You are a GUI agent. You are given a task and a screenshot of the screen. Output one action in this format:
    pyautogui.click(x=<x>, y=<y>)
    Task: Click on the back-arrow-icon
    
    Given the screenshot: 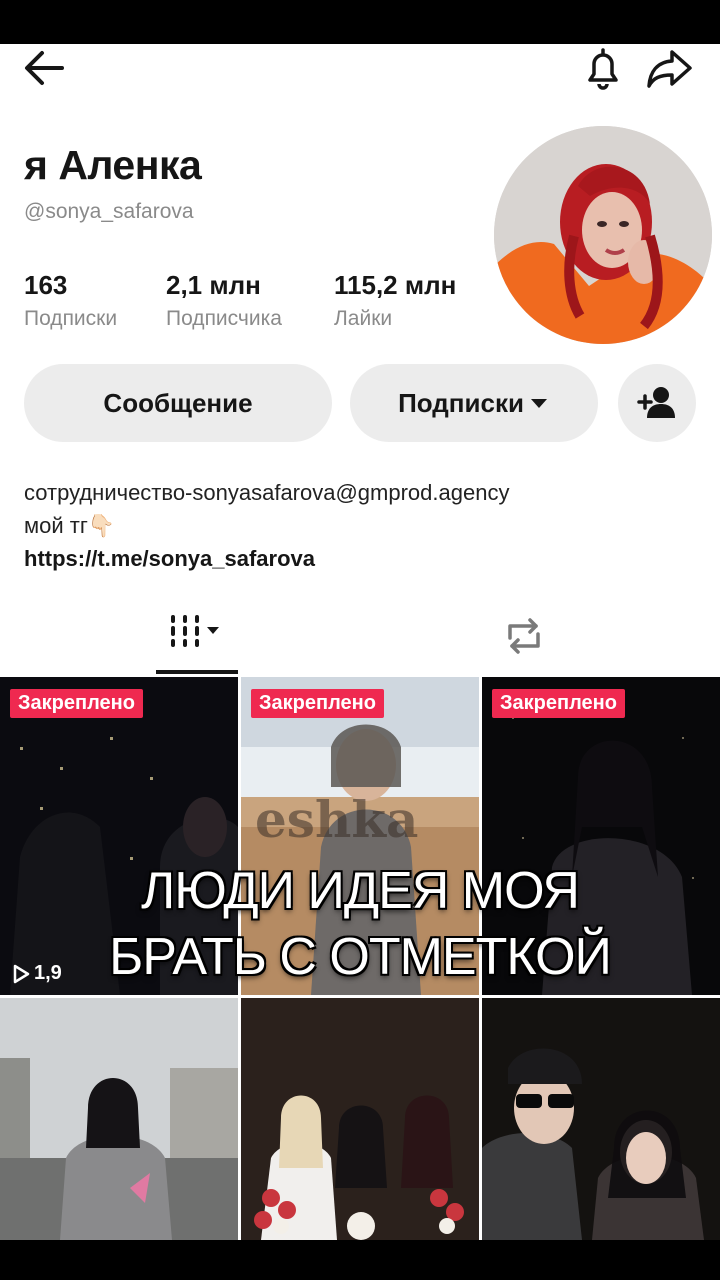 What is the action you would take?
    pyautogui.click(x=44, y=68)
    